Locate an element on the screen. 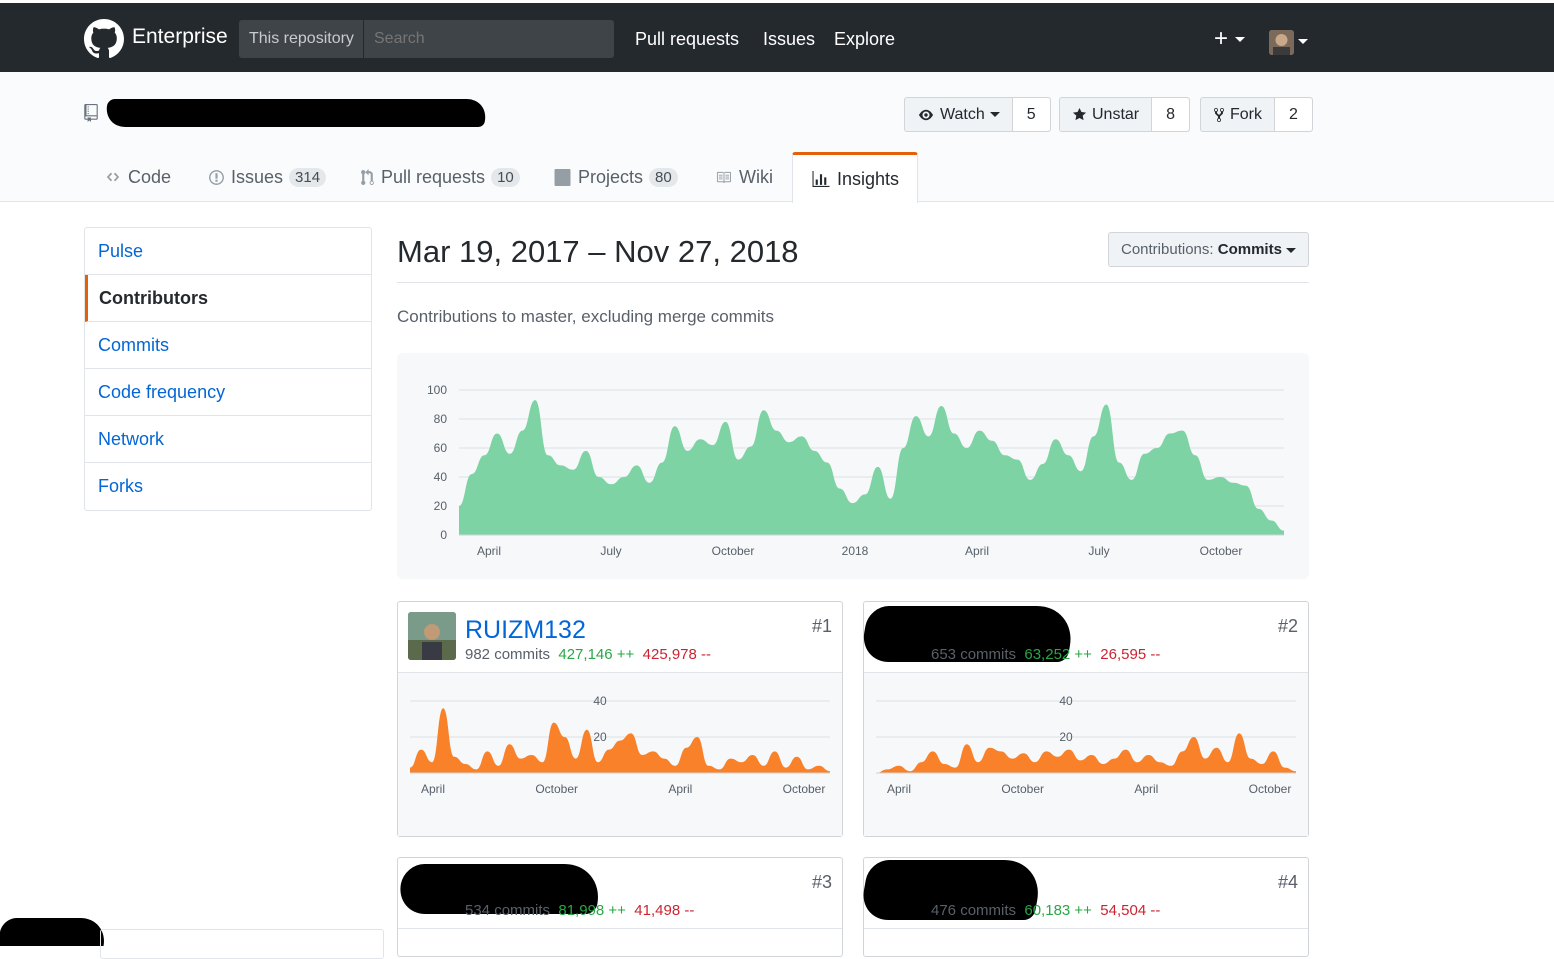 The height and width of the screenshot is (959, 1554). watch-button: Watch is located at coordinates (959, 114).